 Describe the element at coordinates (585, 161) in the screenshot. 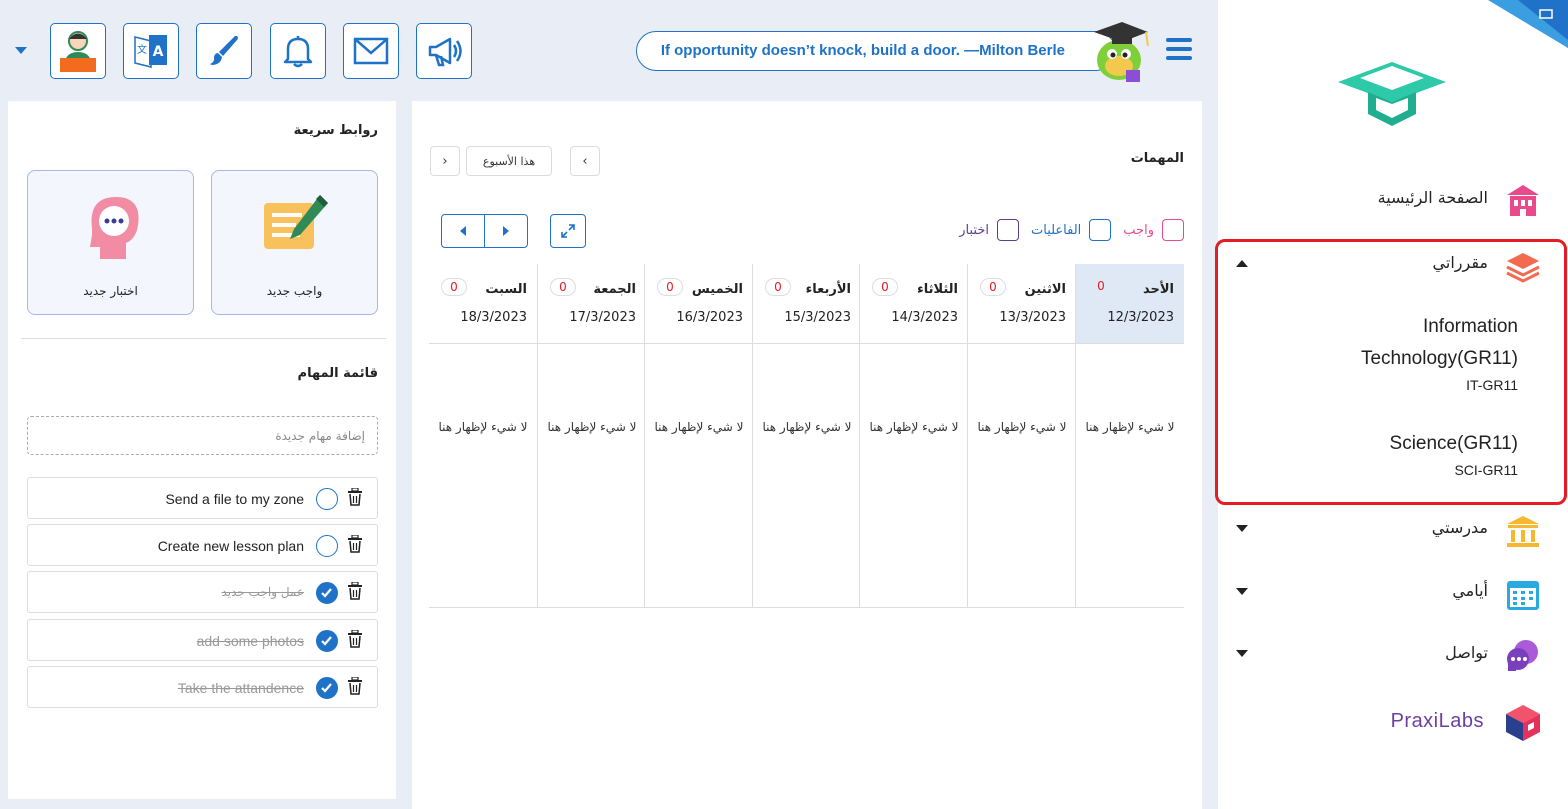

I see `previous-week-button: ‹` at that location.